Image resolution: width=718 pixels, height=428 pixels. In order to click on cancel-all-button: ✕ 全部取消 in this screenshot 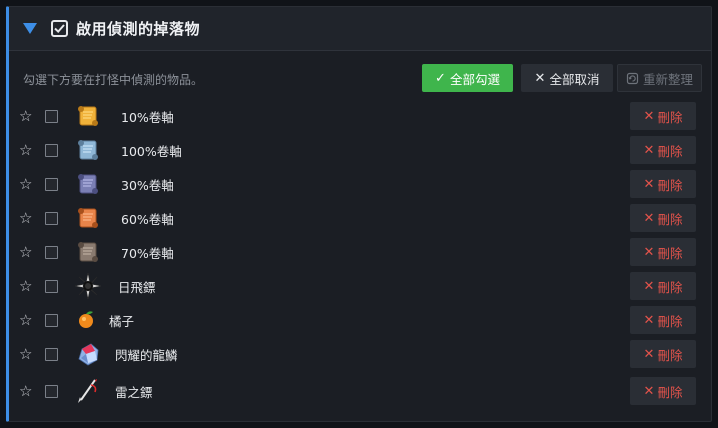, I will do `click(567, 78)`.